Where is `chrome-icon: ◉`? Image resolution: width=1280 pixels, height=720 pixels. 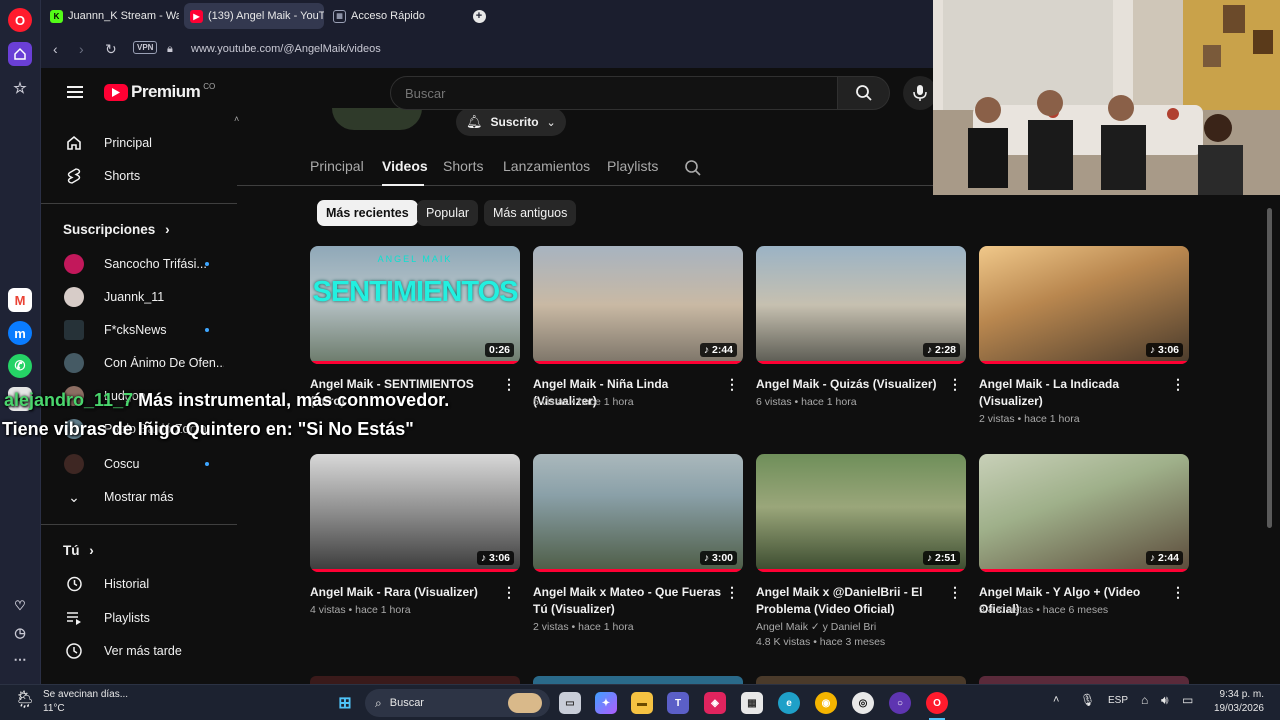
chrome-icon: ◉ is located at coordinates (826, 703).